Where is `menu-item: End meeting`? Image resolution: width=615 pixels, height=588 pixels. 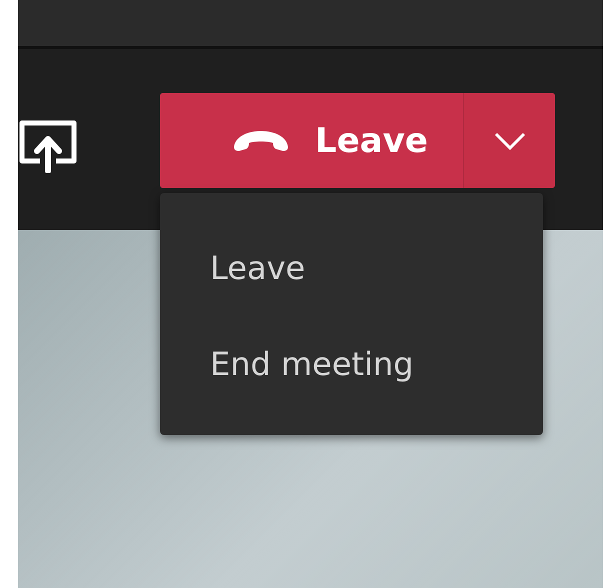
menu-item: End meeting is located at coordinates (351, 385).